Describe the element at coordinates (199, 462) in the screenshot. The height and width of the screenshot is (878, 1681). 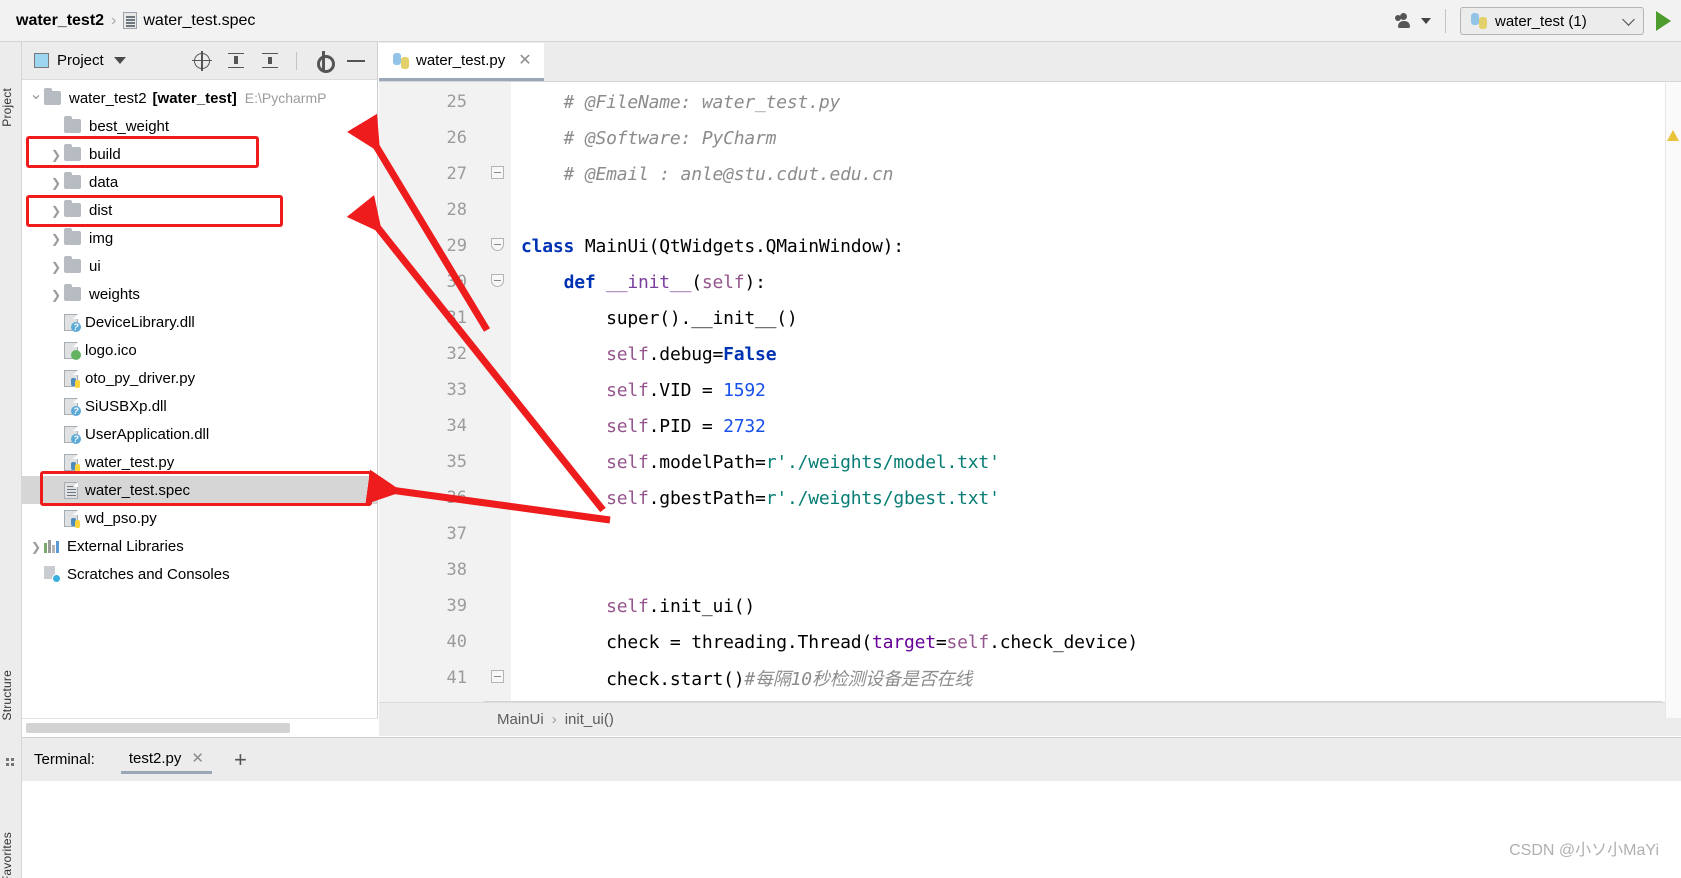
I see `tree-item-water-test-py: water_test.py` at that location.